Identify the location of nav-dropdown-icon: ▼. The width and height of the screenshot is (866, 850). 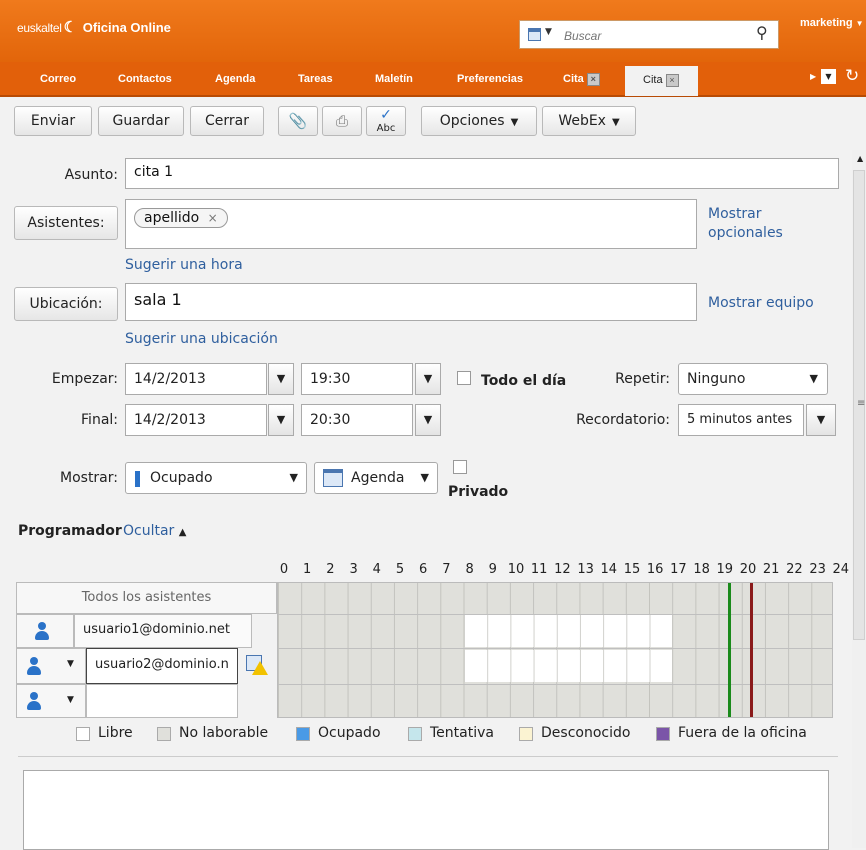
(828, 76).